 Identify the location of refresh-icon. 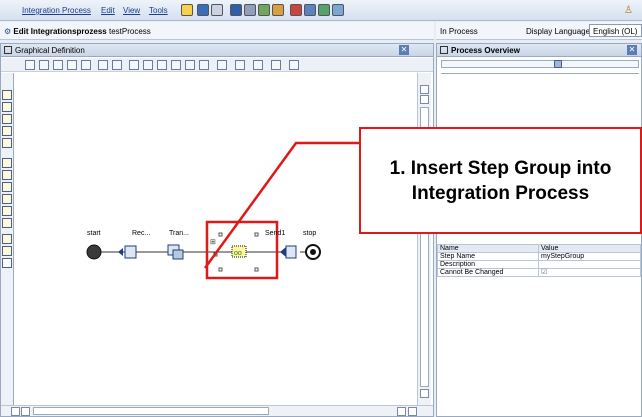
(222, 65).